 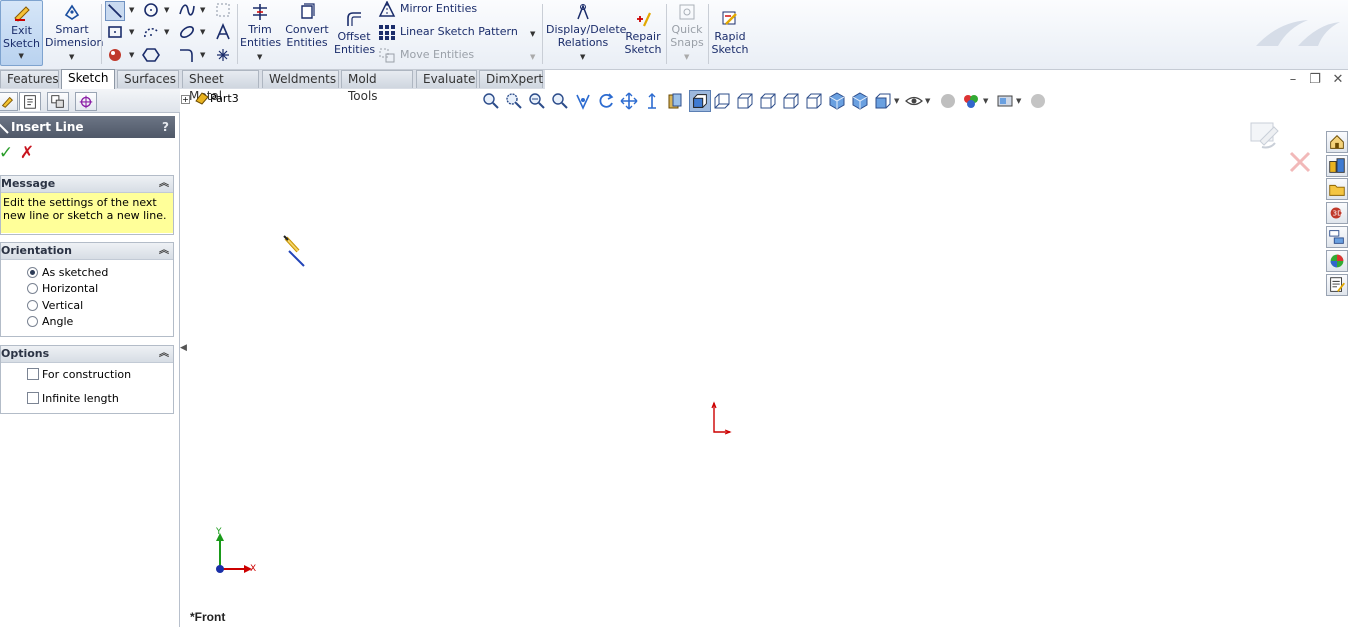 I want to click on configuration-manager-tab-icon, so click(x=58, y=101).